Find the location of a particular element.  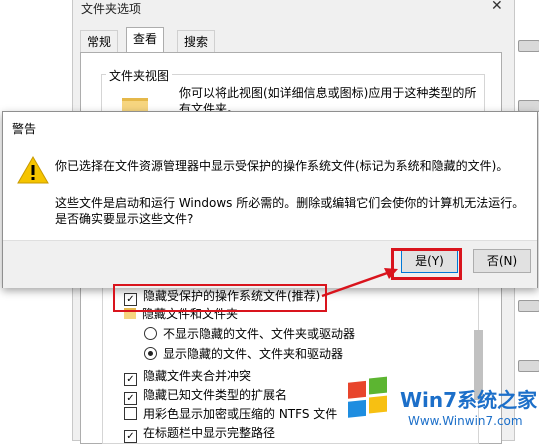

window-title: 文件夹选项 is located at coordinates (111, 9).